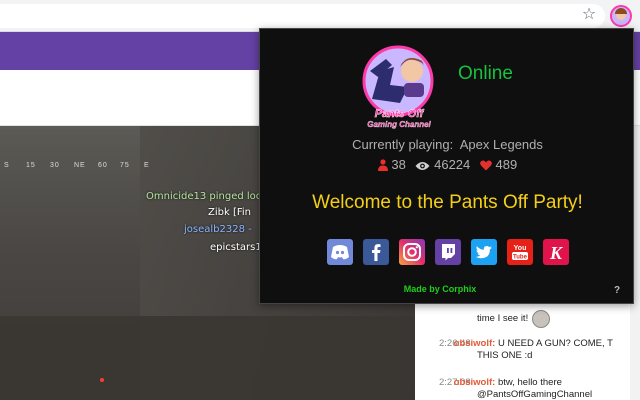 Image resolution: width=640 pixels, height=400 pixels. Describe the element at coordinates (7, 165) in the screenshot. I see `compass-tick: S` at that location.